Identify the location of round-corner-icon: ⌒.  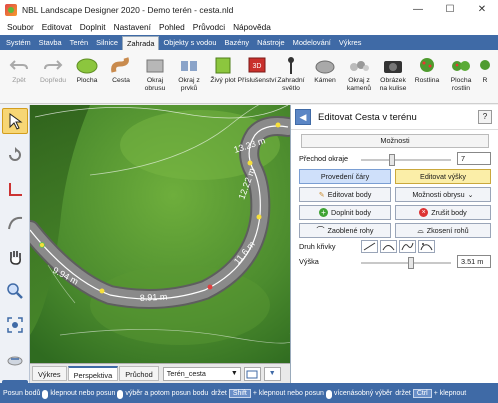
(320, 230).